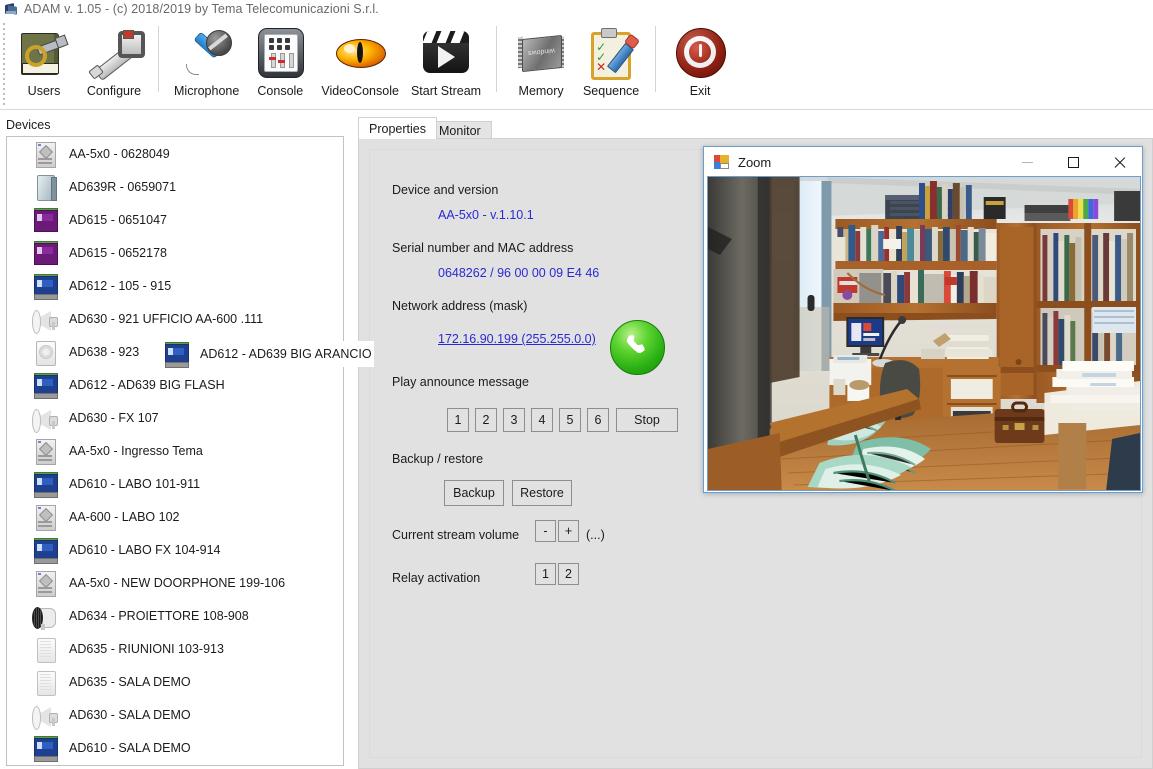 The width and height of the screenshot is (1153, 769). I want to click on announce-button-6: 6, so click(598, 420).